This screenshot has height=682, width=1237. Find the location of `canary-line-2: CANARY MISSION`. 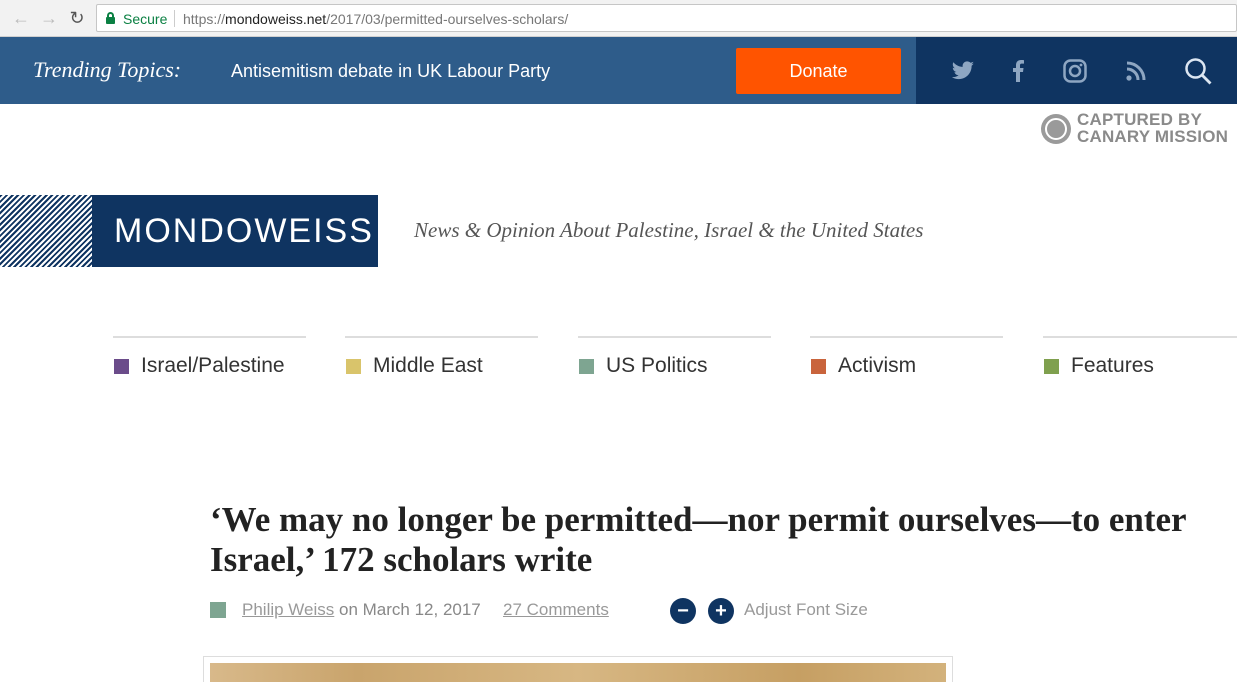

canary-line-2: CANARY MISSION is located at coordinates (1153, 136).